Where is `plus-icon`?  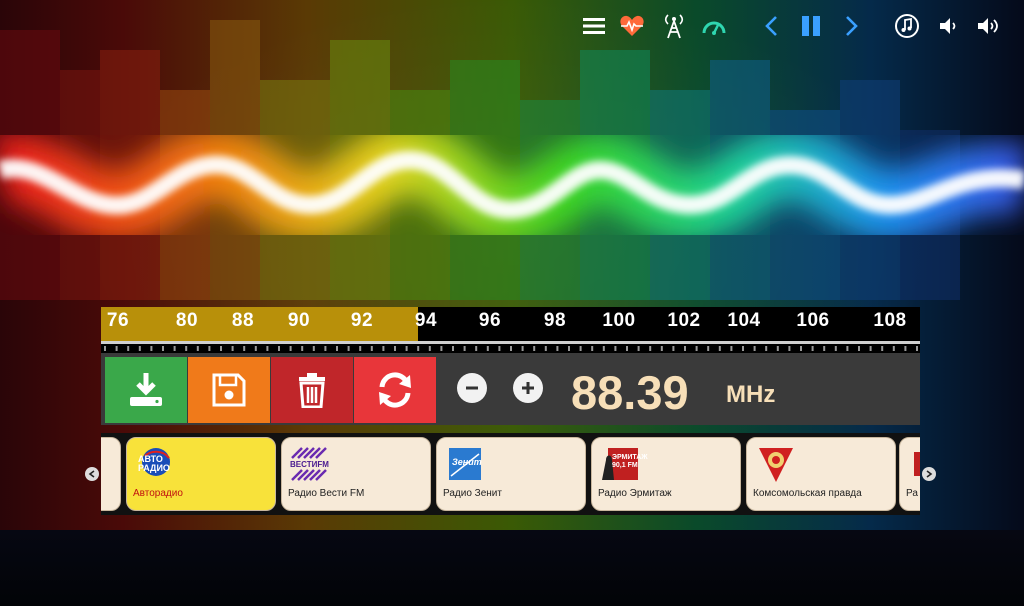
plus-icon is located at coordinates (528, 388).